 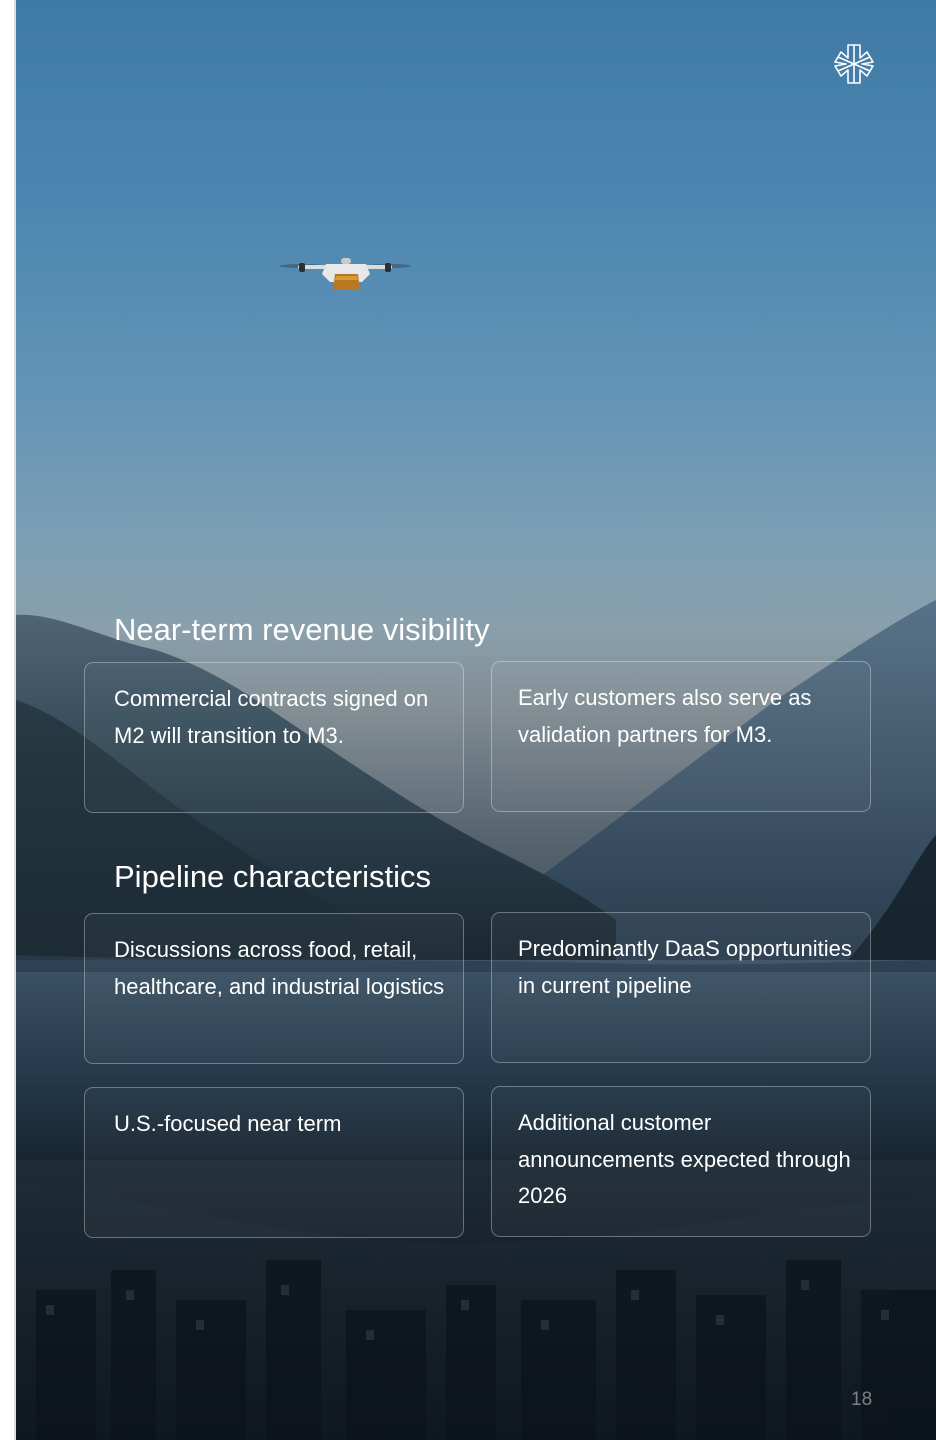 What do you see at coordinates (345, 274) in the screenshot?
I see `delivery-drone-image` at bounding box center [345, 274].